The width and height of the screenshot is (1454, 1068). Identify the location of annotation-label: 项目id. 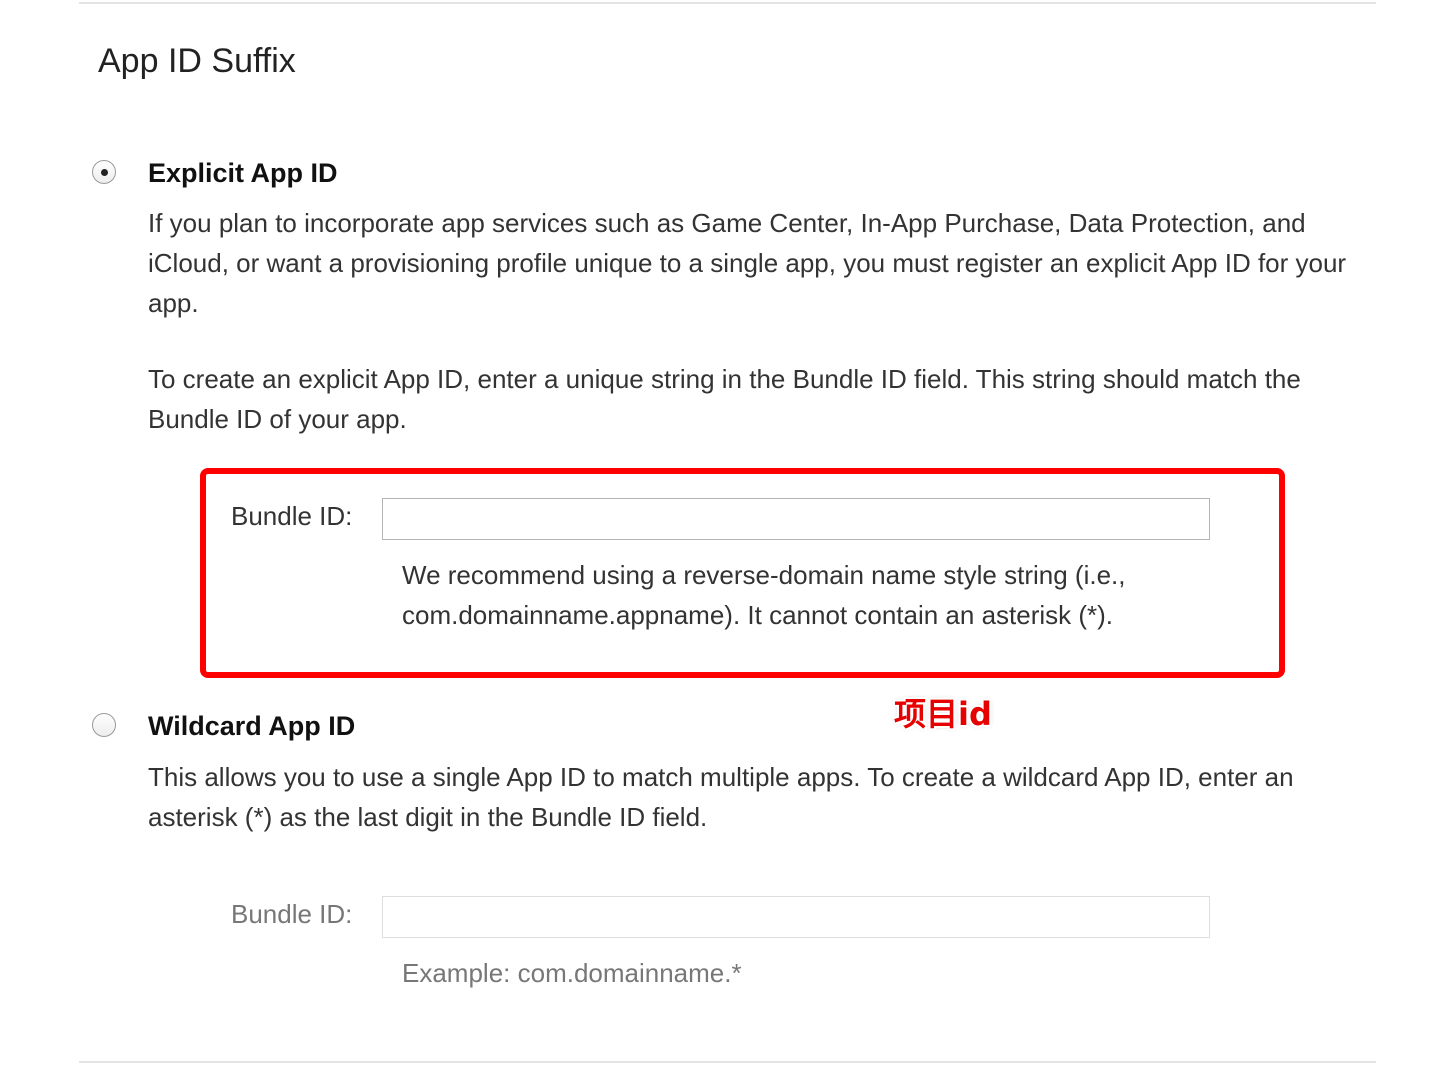
(943, 714).